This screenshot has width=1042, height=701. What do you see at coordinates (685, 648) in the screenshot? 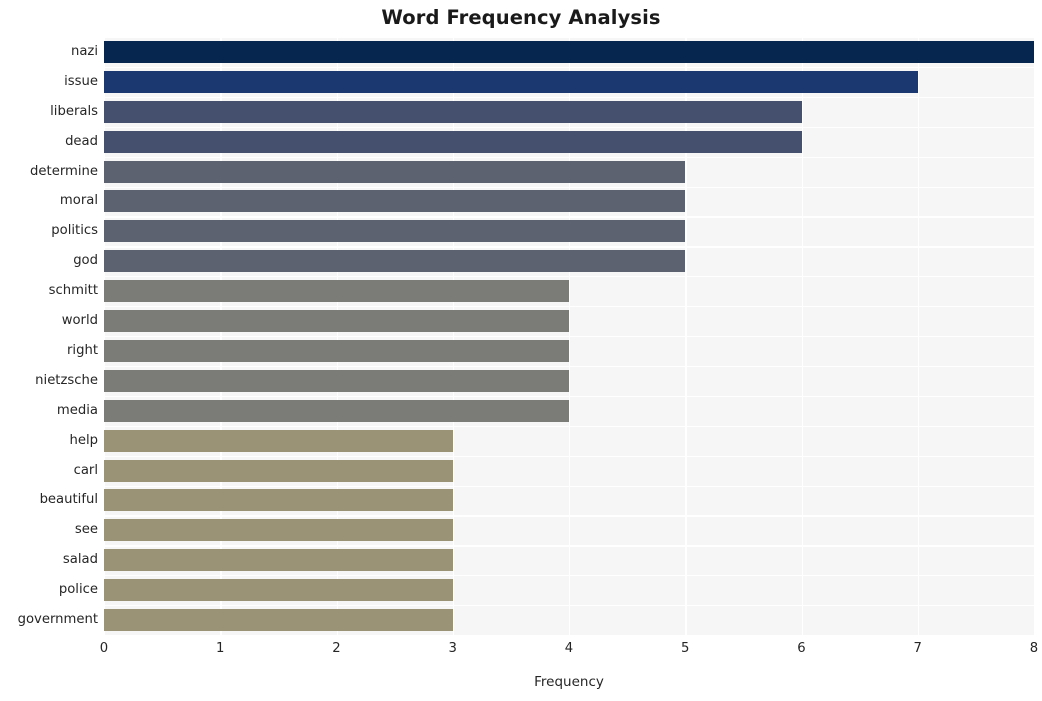
I see `x-axis-tick-label: 5` at bounding box center [685, 648].